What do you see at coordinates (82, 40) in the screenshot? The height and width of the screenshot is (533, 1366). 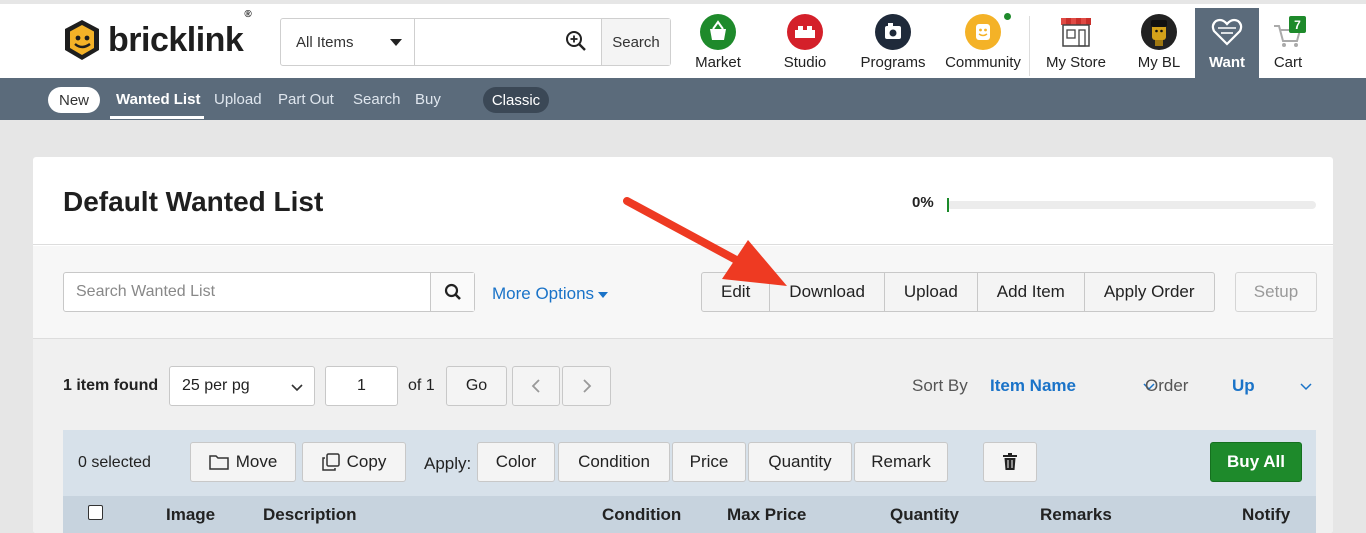 I see `logo-brick-icon` at bounding box center [82, 40].